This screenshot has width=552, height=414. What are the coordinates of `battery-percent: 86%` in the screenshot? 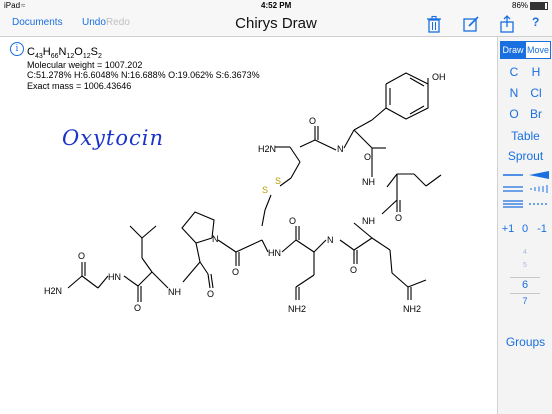 It's located at (520, 5).